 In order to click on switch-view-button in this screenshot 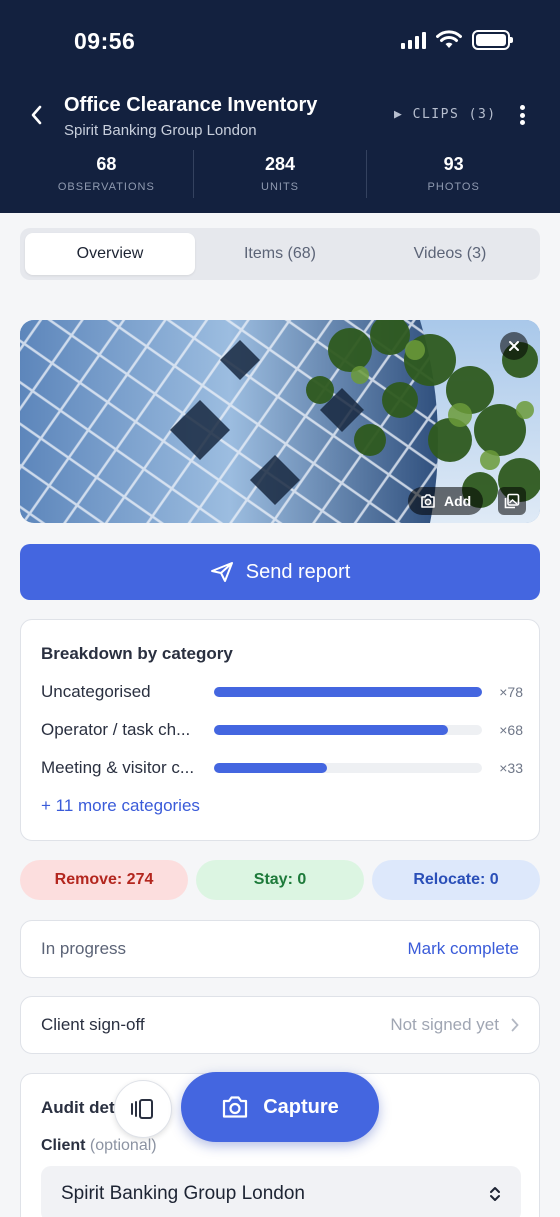, I will do `click(143, 1109)`.